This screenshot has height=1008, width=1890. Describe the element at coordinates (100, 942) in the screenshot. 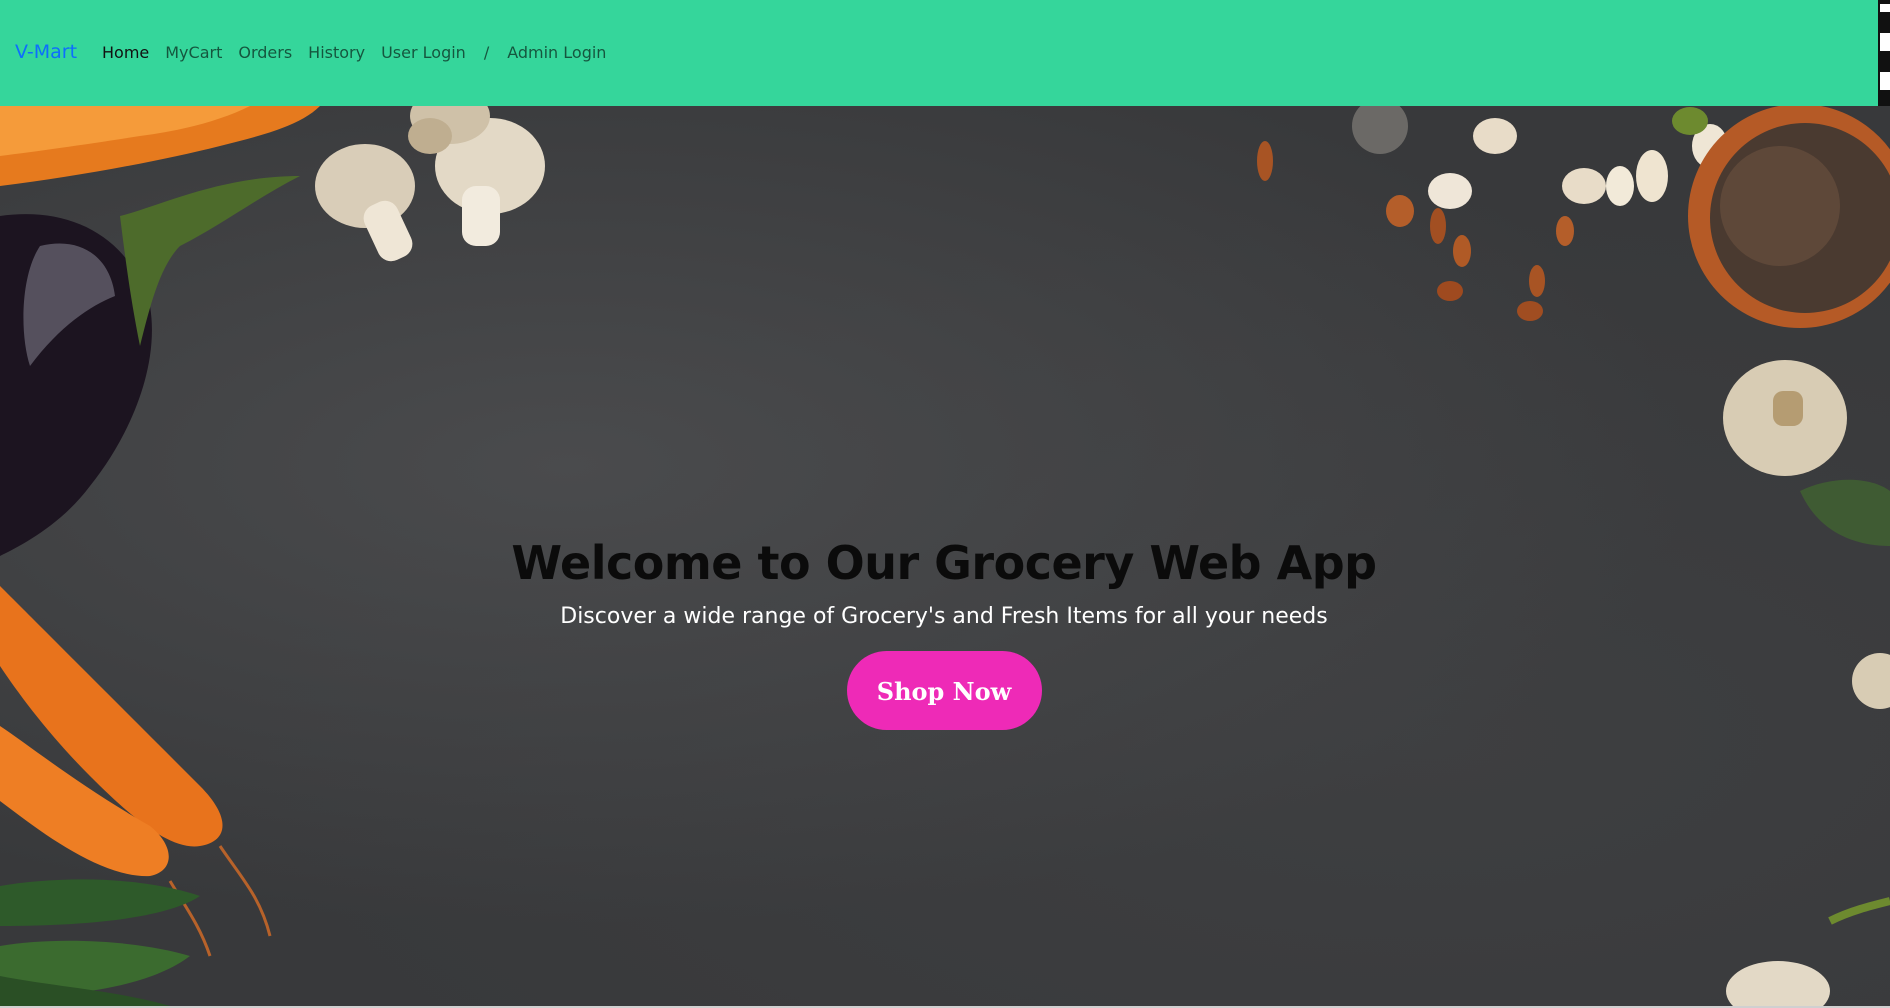

I see `leaf-icon` at that location.